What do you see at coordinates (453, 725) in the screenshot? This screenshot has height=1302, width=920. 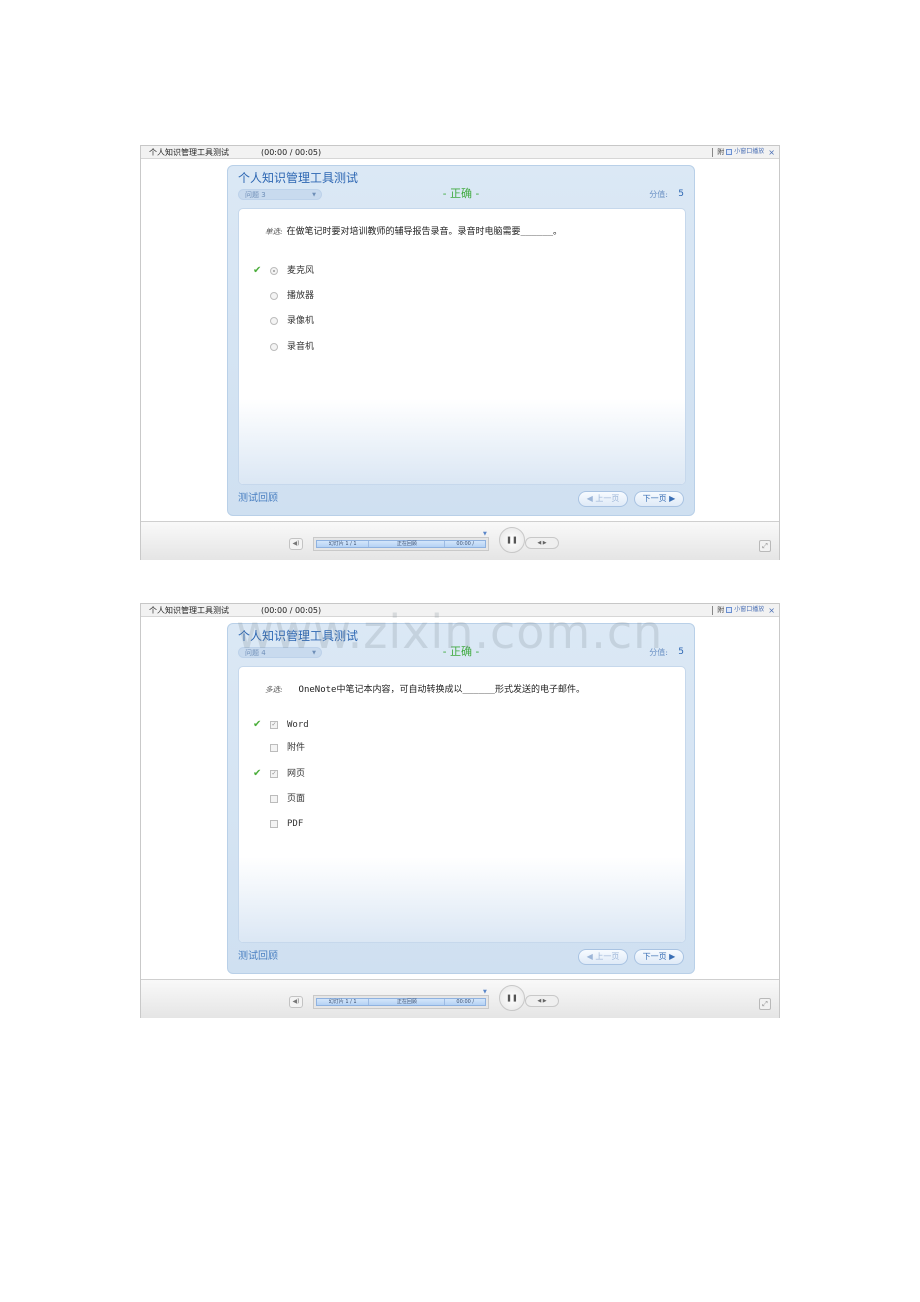 I see `option-item: ✔ ✓ Word` at bounding box center [453, 725].